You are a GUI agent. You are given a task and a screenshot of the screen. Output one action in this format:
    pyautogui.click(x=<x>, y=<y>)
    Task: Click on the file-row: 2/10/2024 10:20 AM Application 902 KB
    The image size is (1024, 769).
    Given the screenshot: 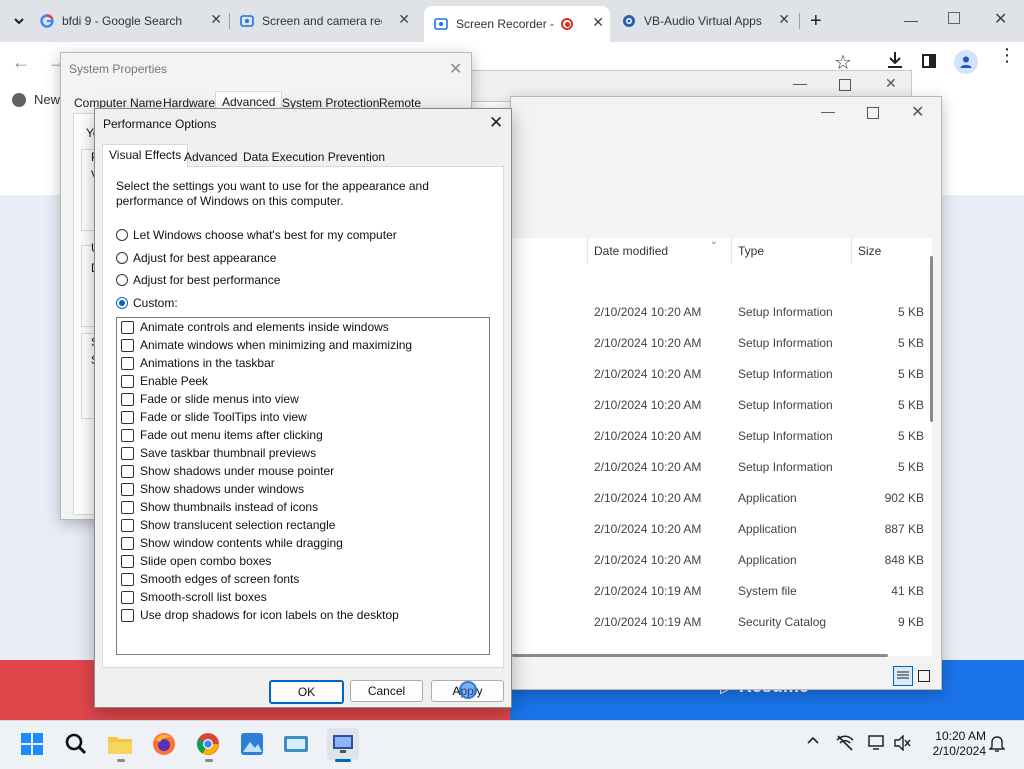 What is the action you would take?
    pyautogui.click(x=762, y=501)
    